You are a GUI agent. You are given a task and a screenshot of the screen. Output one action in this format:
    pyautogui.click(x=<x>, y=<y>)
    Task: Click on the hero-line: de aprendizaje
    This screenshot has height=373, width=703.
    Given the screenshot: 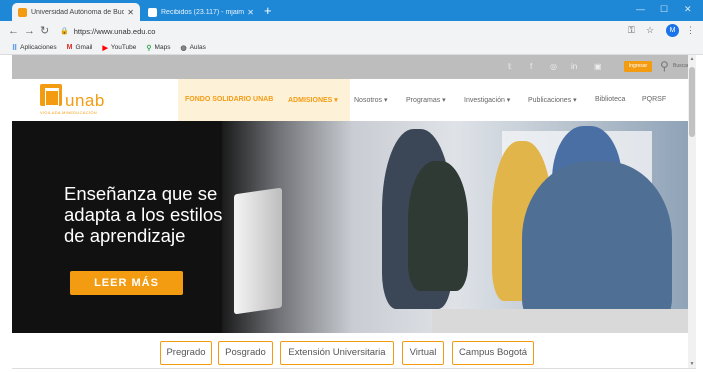 What is the action you would take?
    pyautogui.click(x=125, y=235)
    